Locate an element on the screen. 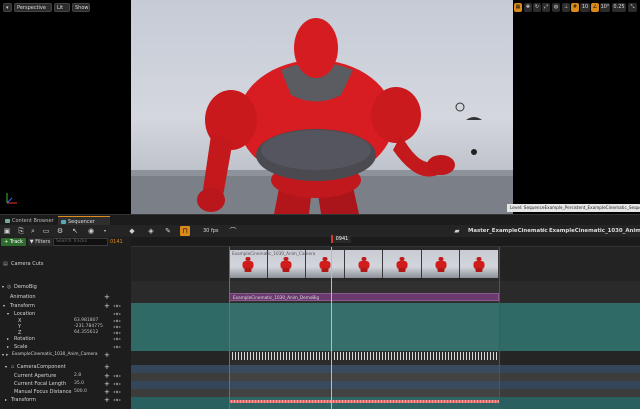 This screenshot has width=640, height=409. tab-content-browser-label: Content Browser is located at coordinates (33, 221).